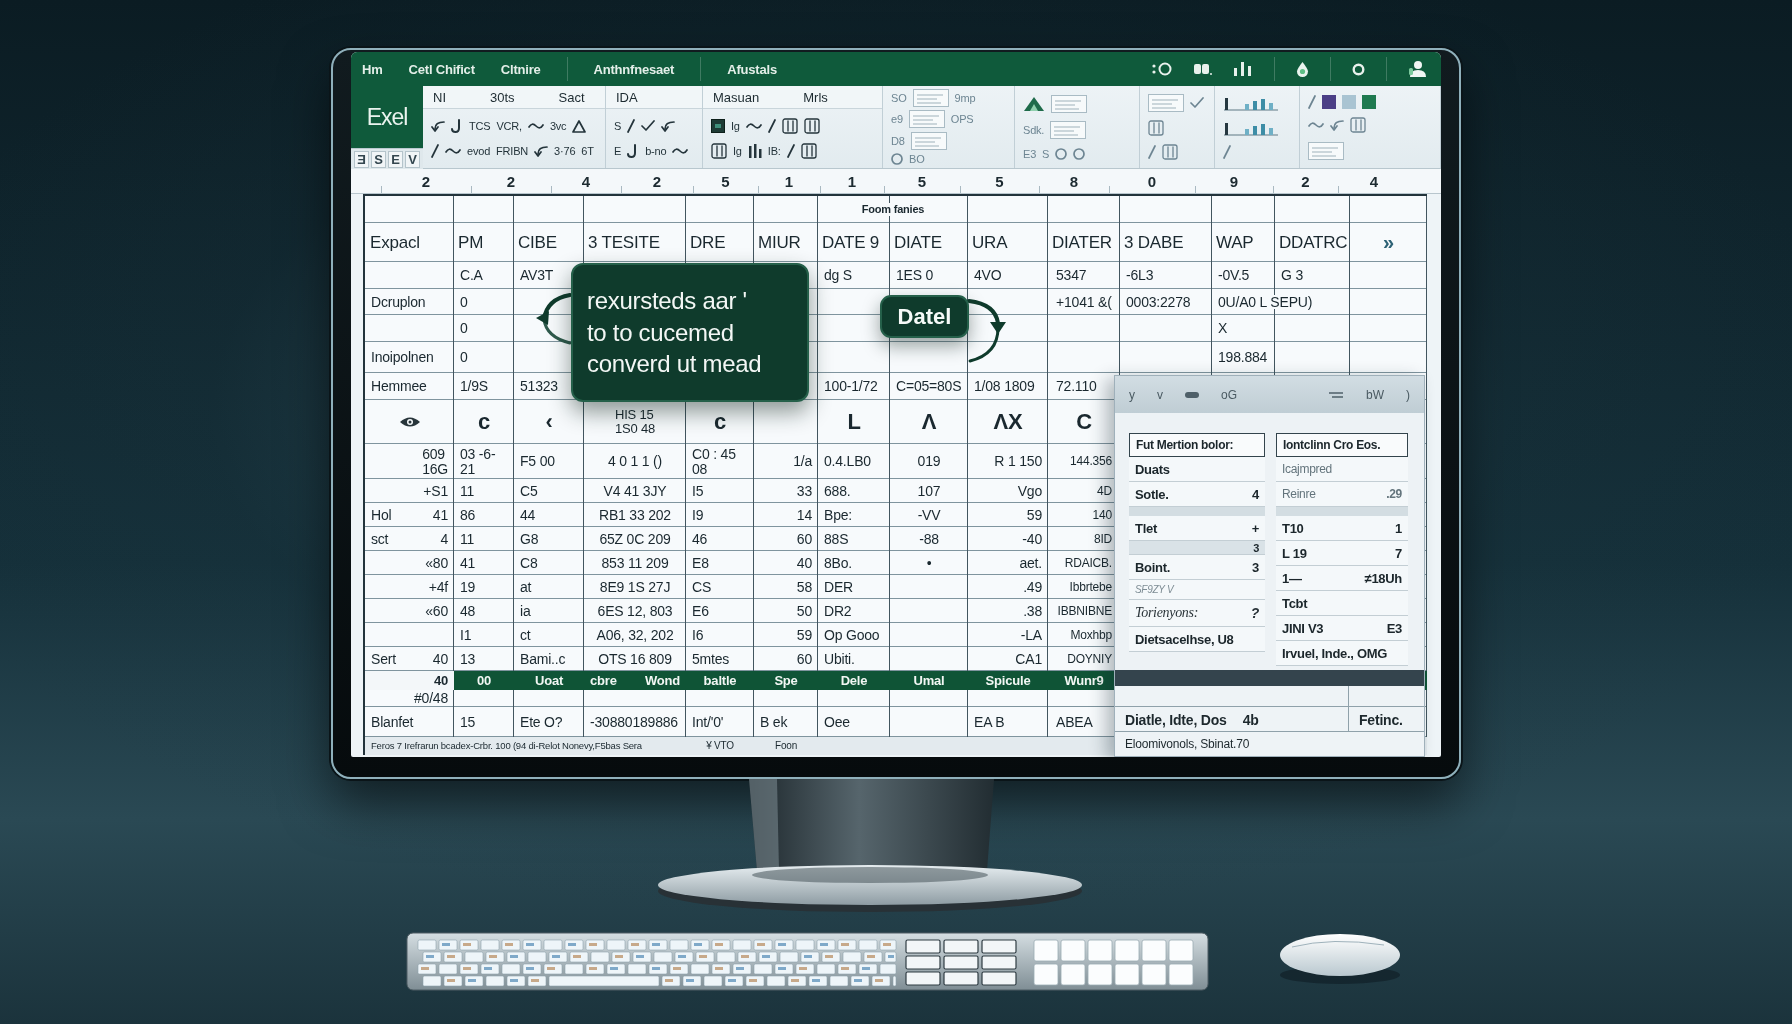 The height and width of the screenshot is (1024, 1792). What do you see at coordinates (1197, 548) in the screenshot?
I see `list-row: 3` at bounding box center [1197, 548].